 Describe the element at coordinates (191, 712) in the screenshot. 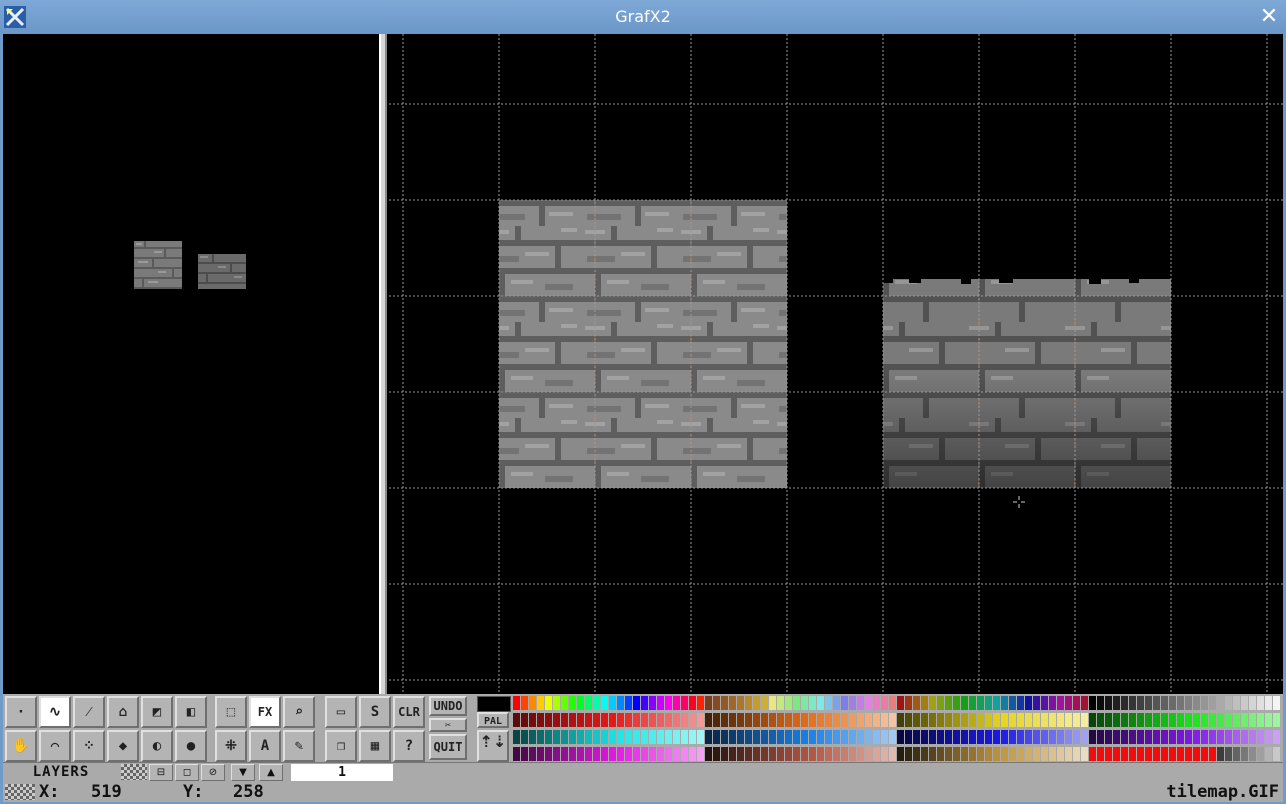

I see `rect-tool: ◧` at that location.